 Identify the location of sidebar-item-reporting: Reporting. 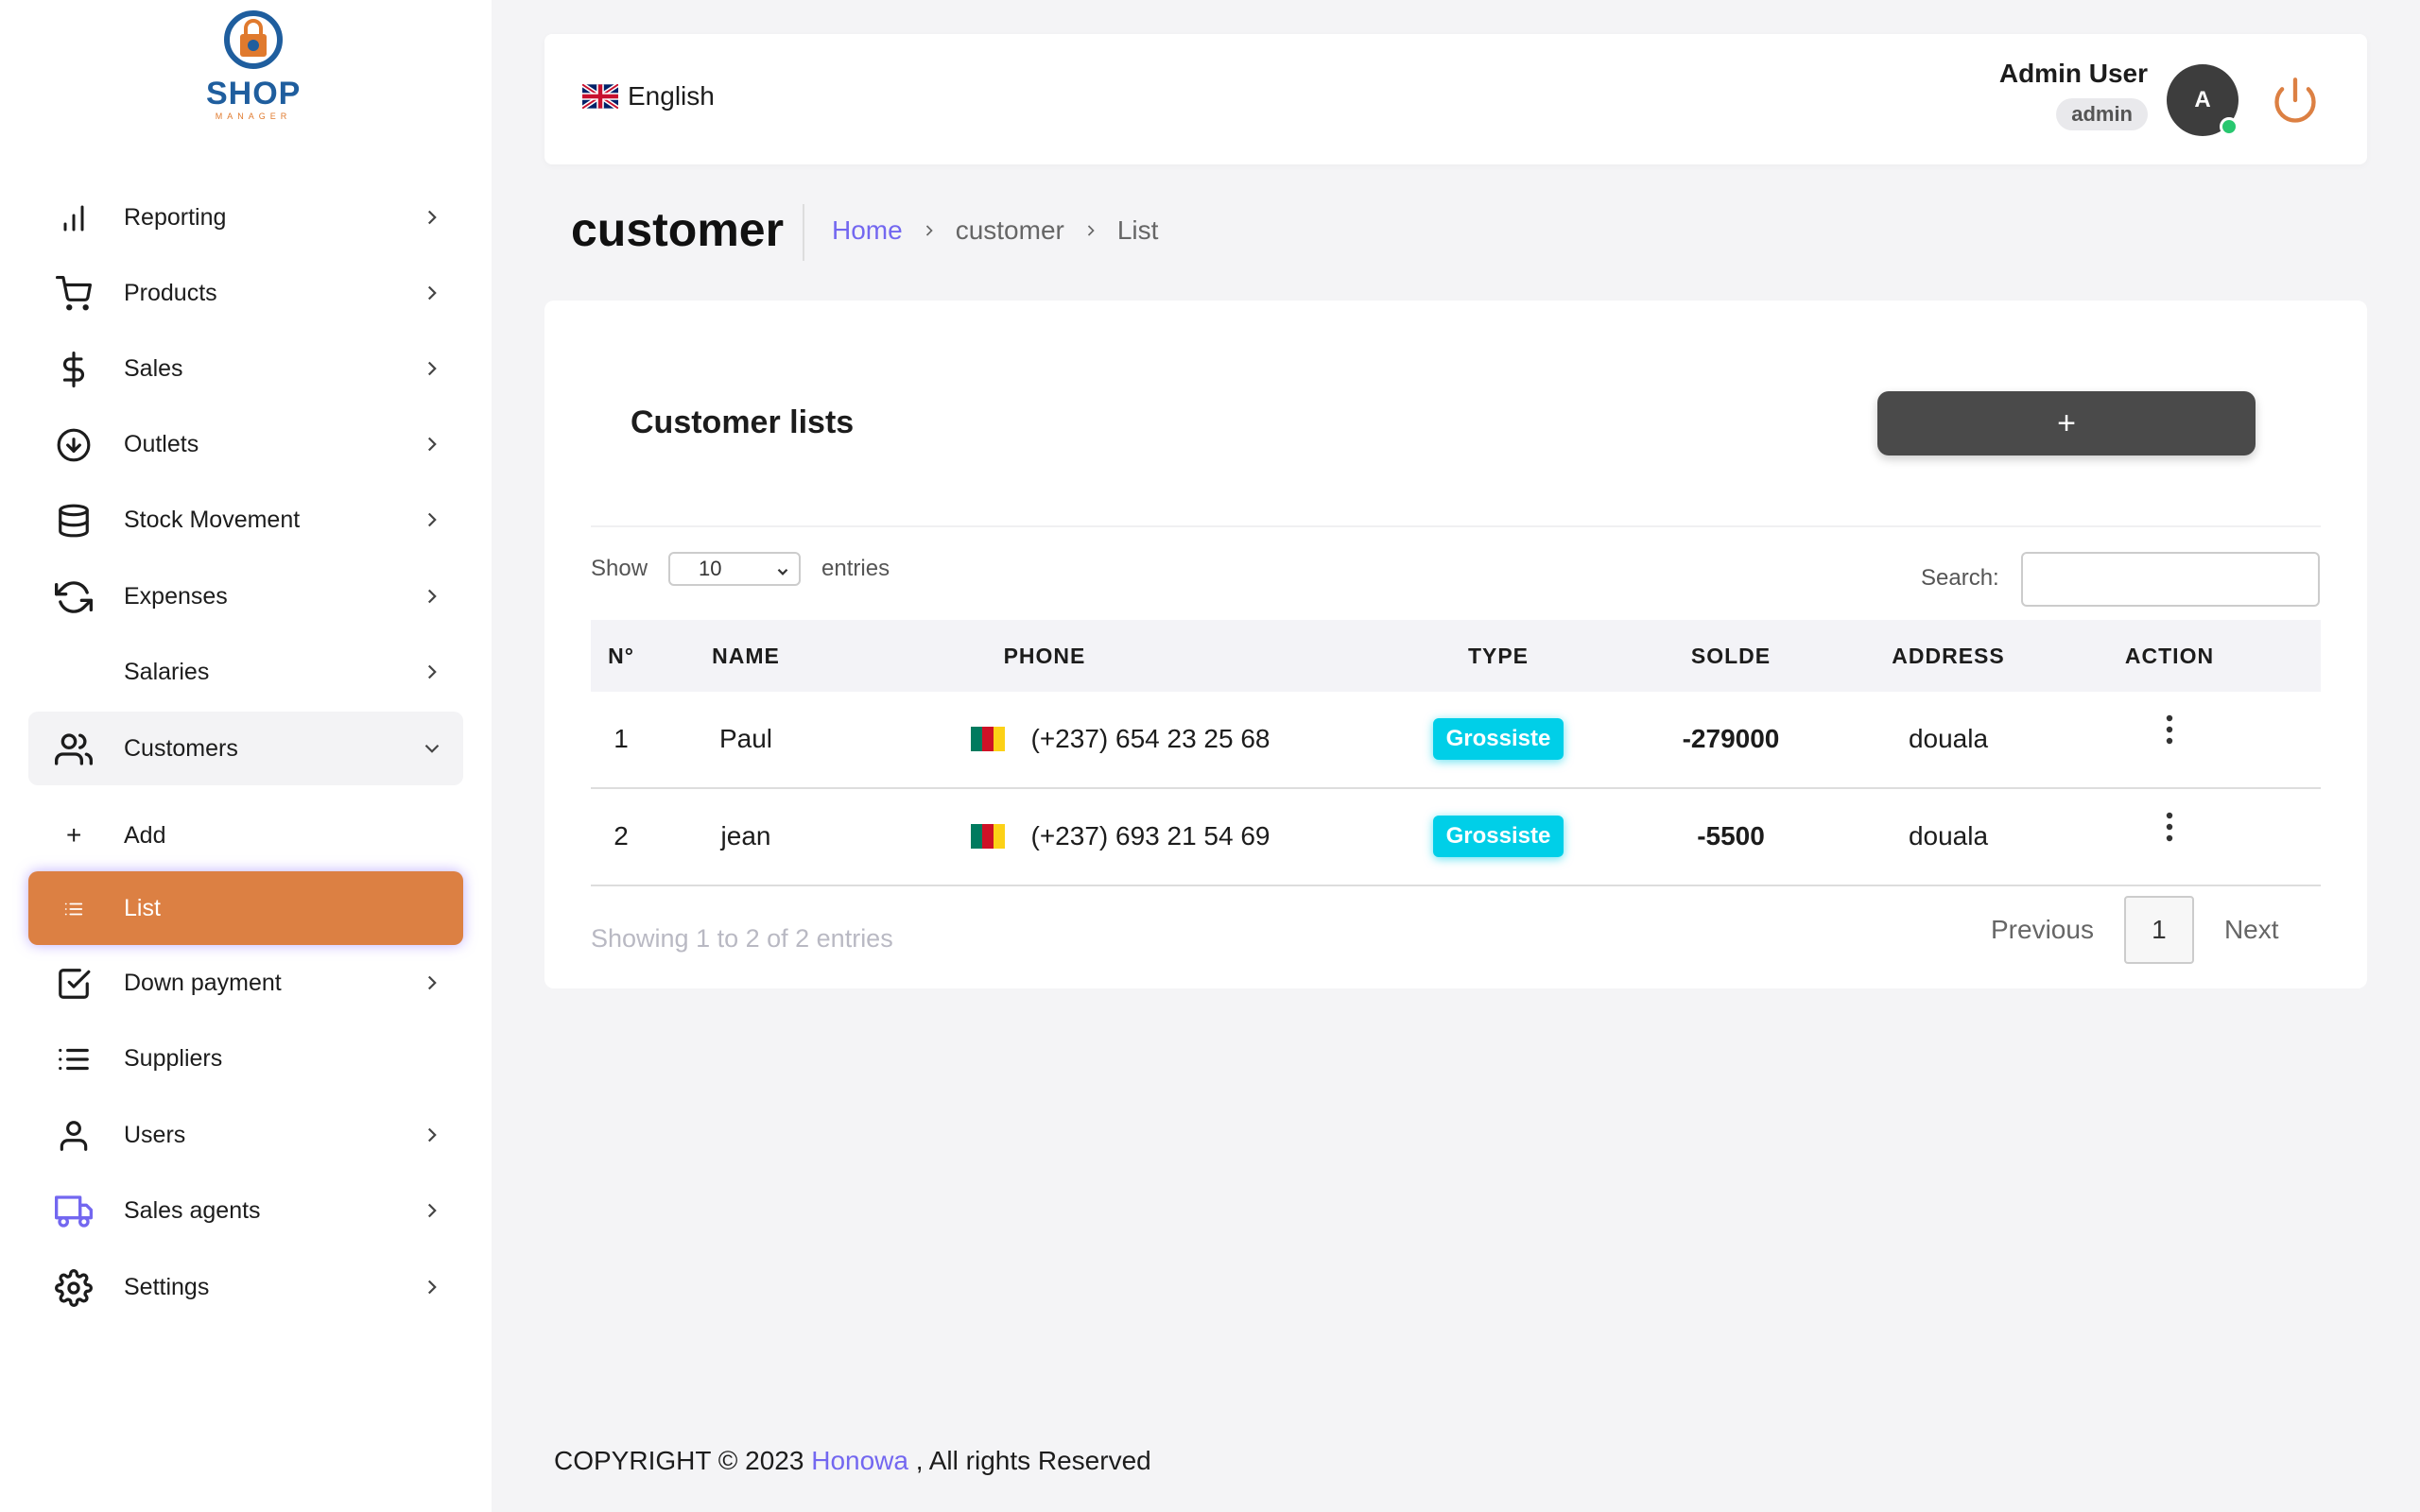
(245, 217).